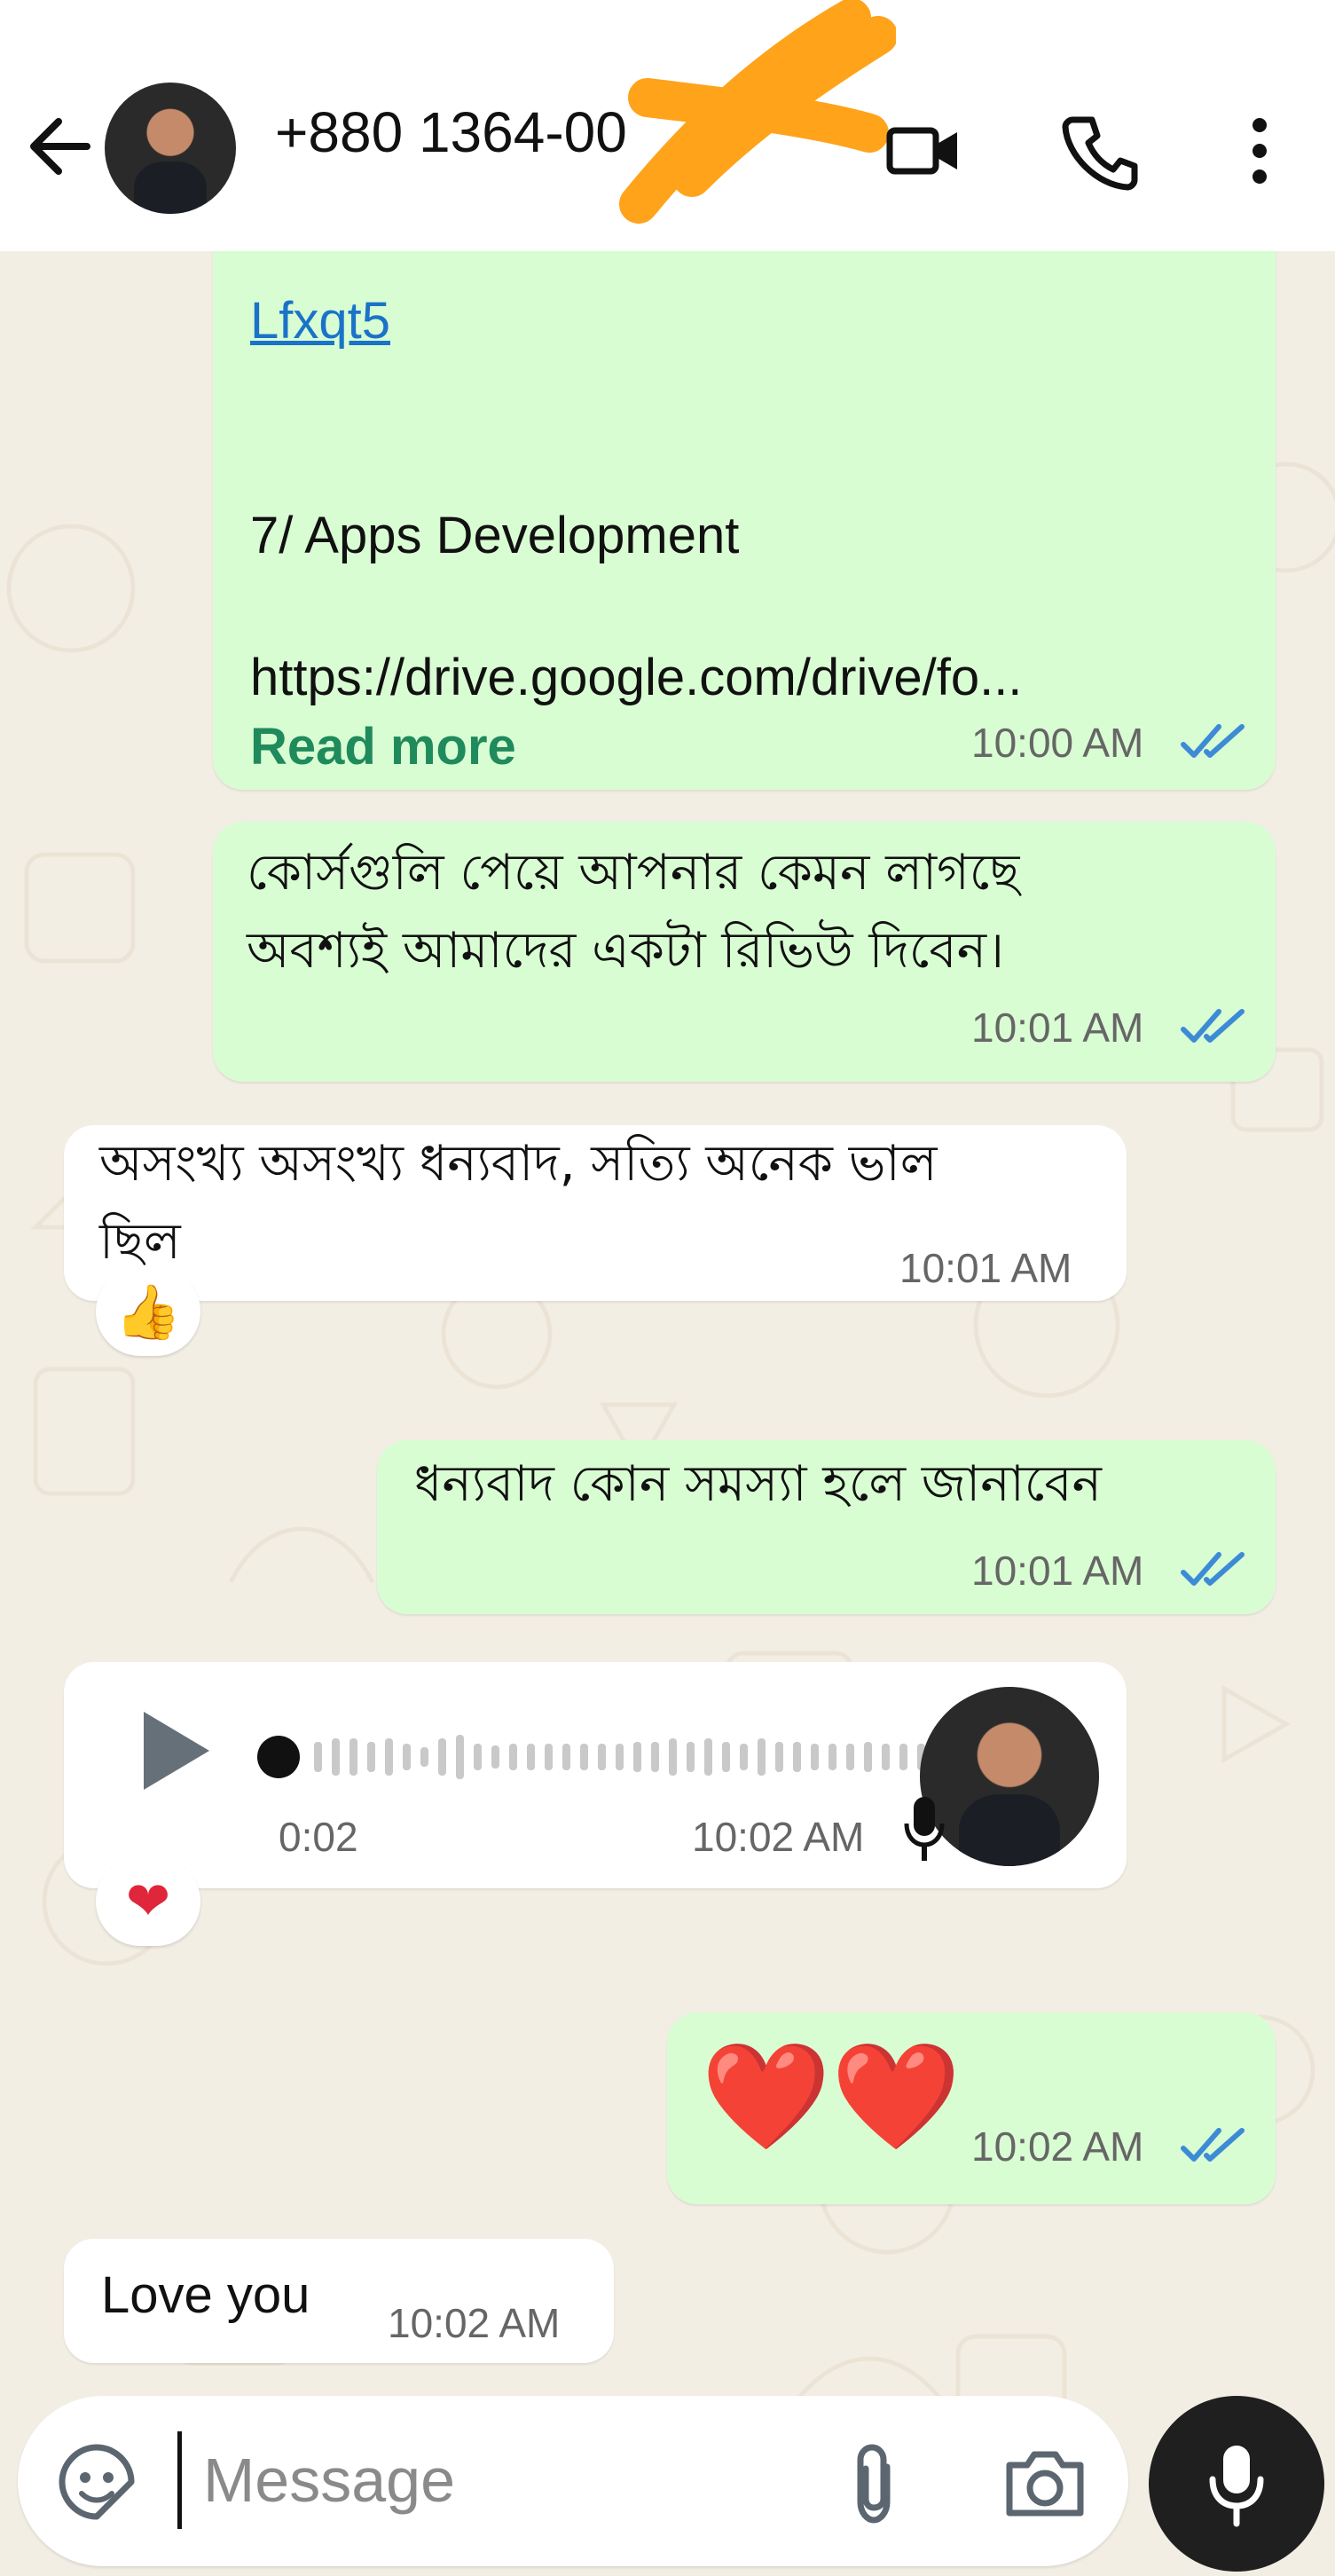 The height and width of the screenshot is (2576, 1335). I want to click on reaction-thumbs-up: 👍, so click(148, 1312).